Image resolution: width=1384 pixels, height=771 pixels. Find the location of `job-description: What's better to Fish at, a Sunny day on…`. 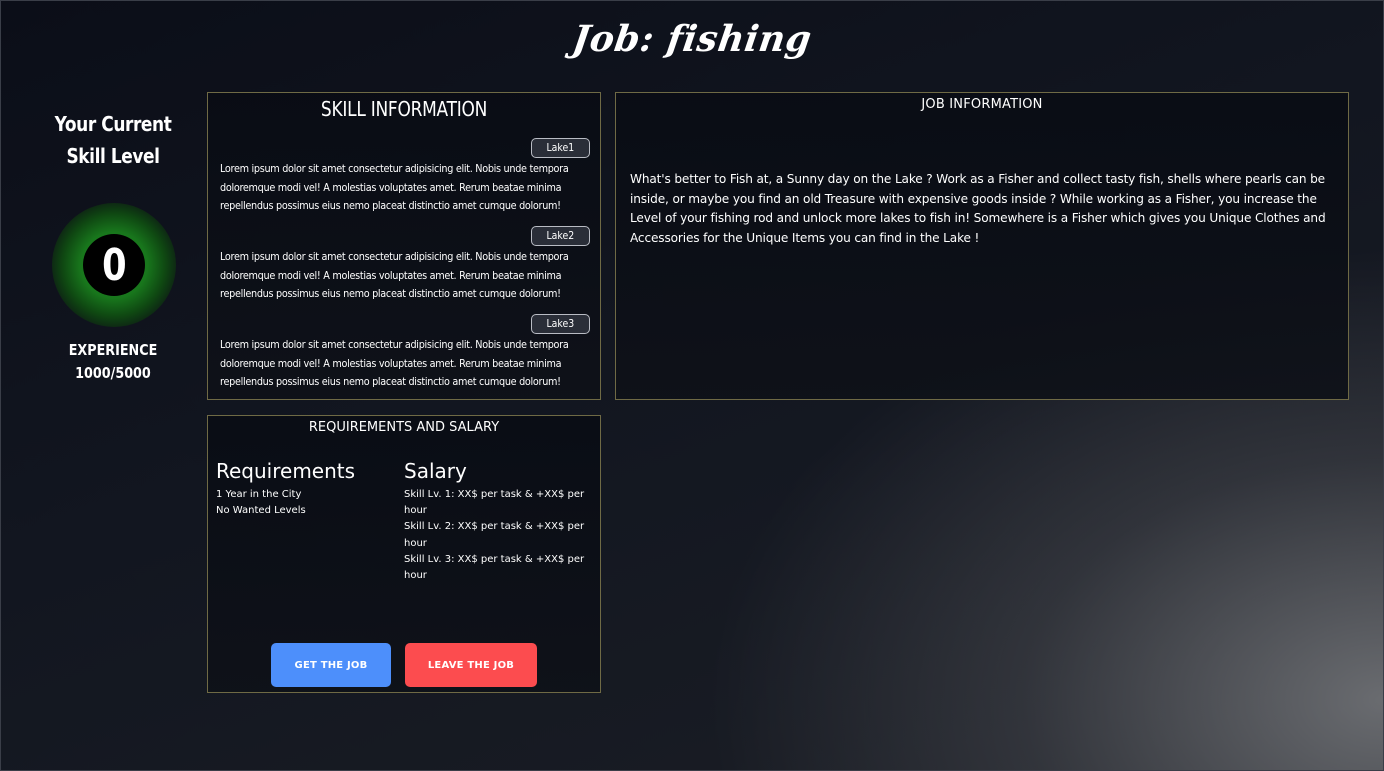

job-description: What's better to Fish at, a Sunny day on… is located at coordinates (978, 208).